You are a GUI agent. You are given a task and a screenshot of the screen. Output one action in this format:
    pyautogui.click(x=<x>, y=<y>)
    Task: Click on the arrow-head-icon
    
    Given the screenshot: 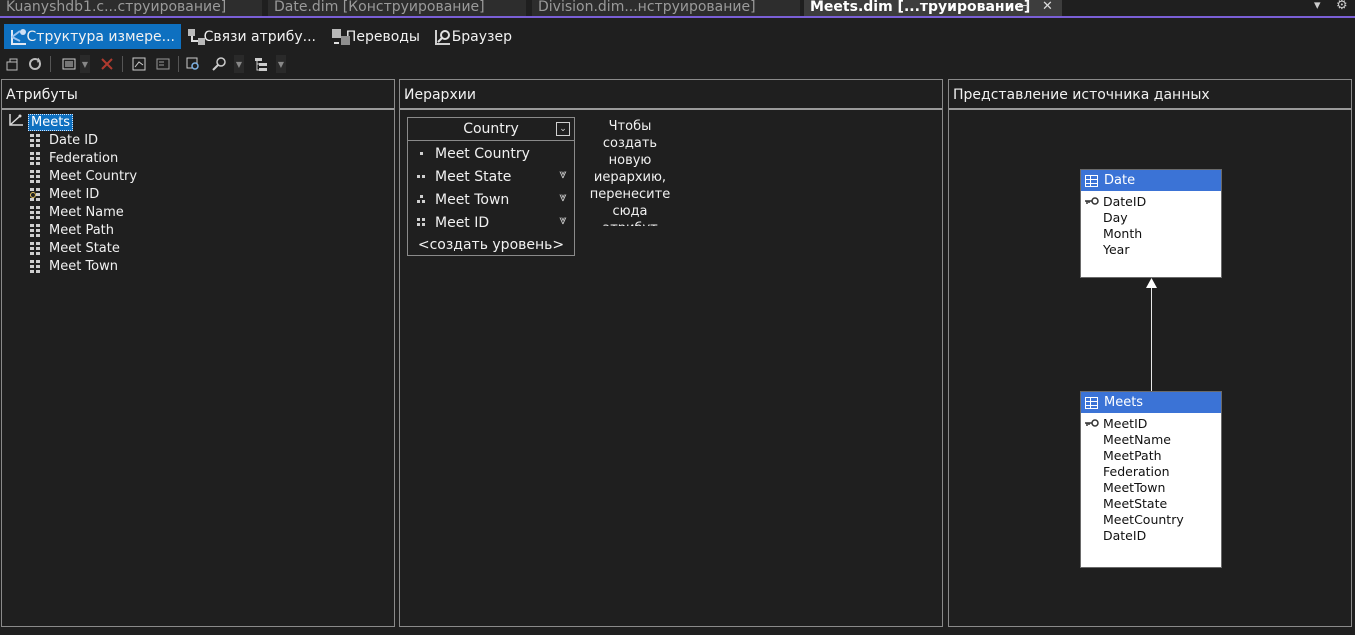 What is the action you would take?
    pyautogui.click(x=1151, y=283)
    